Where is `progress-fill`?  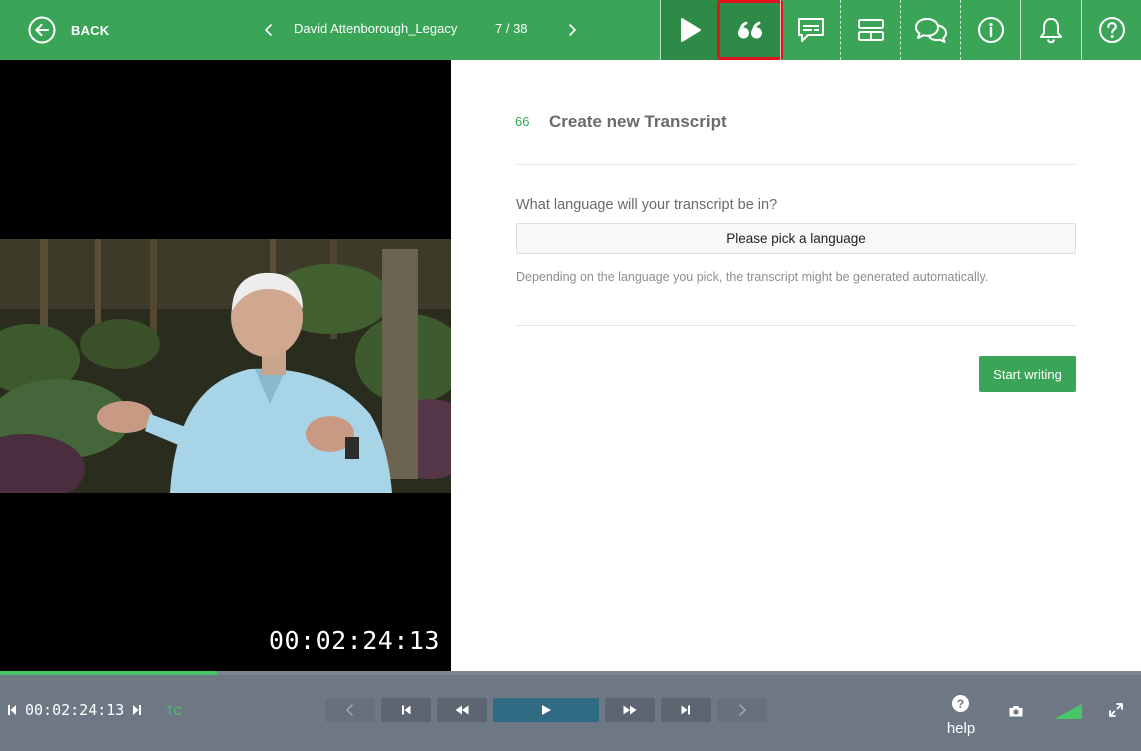
progress-fill is located at coordinates (108, 673).